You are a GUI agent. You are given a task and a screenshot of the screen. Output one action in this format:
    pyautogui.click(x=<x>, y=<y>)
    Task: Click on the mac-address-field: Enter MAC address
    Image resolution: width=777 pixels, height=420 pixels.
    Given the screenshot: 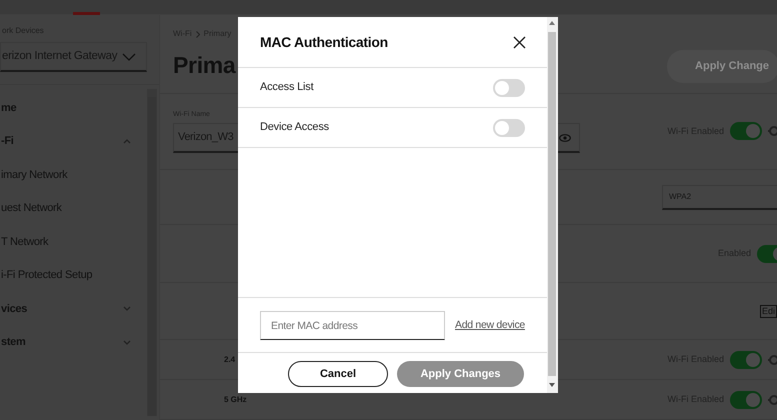 What is the action you would take?
    pyautogui.click(x=352, y=325)
    